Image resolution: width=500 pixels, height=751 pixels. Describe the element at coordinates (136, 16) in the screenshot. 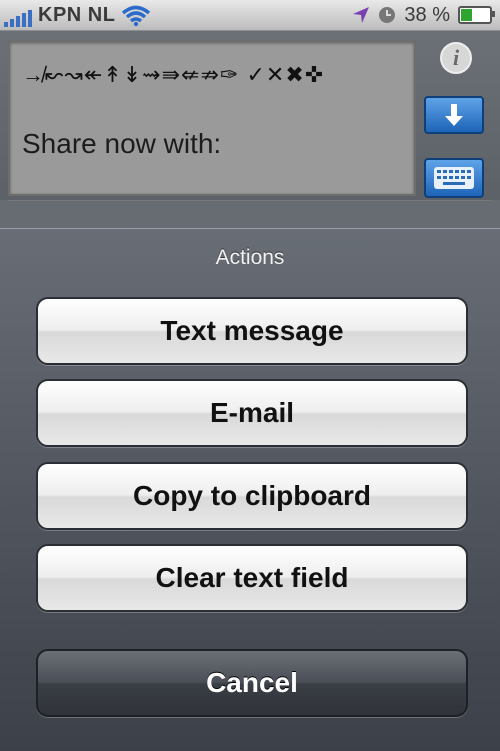

I see `wifi-icon` at that location.